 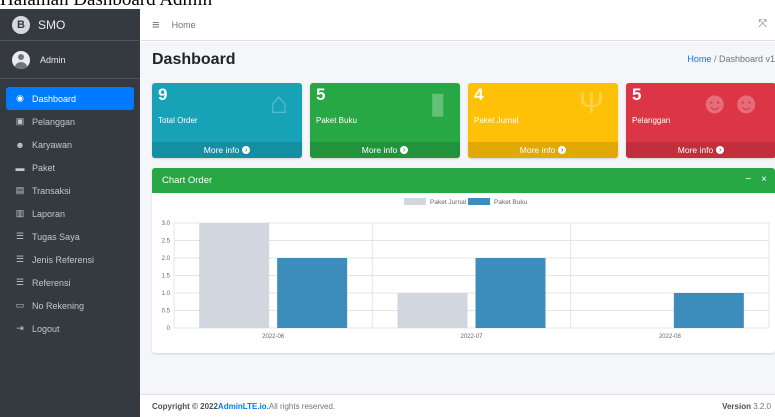 I want to click on box-label: Pelanggan, so click(x=651, y=120).